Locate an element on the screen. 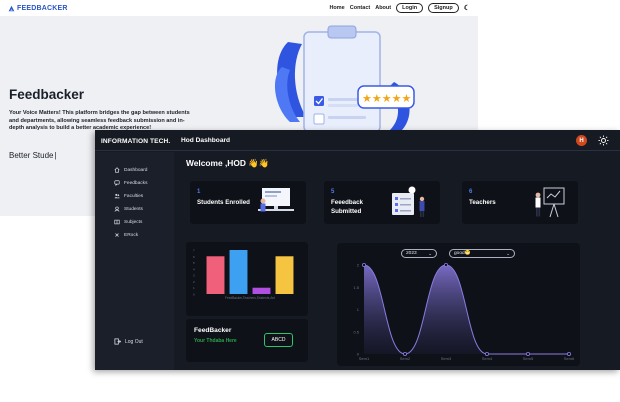  feedbacker-card: FeedBacker Your Thdaba Here ABCD is located at coordinates (247, 340).